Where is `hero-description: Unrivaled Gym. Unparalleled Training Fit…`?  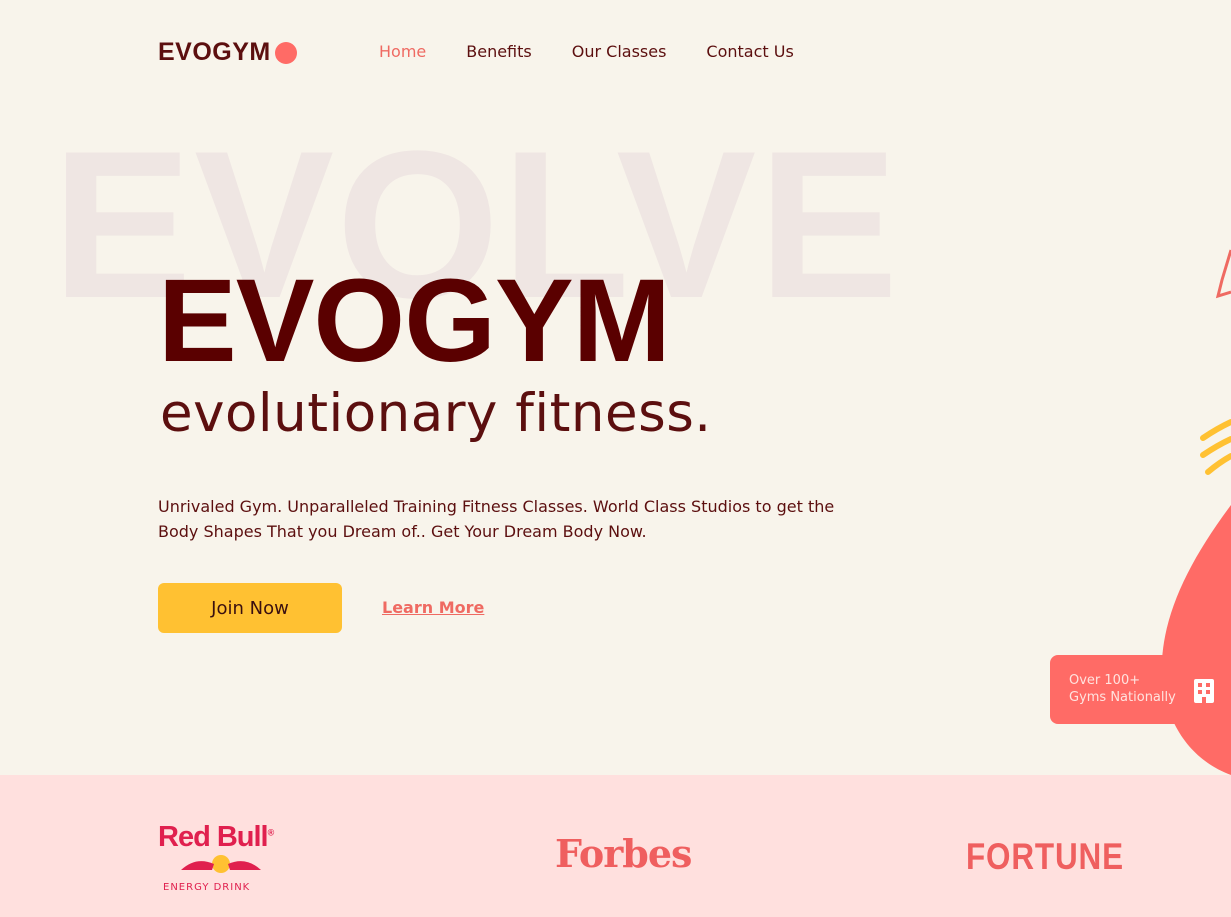 hero-description: Unrivaled Gym. Unparalleled Training Fit… is located at coordinates (496, 519).